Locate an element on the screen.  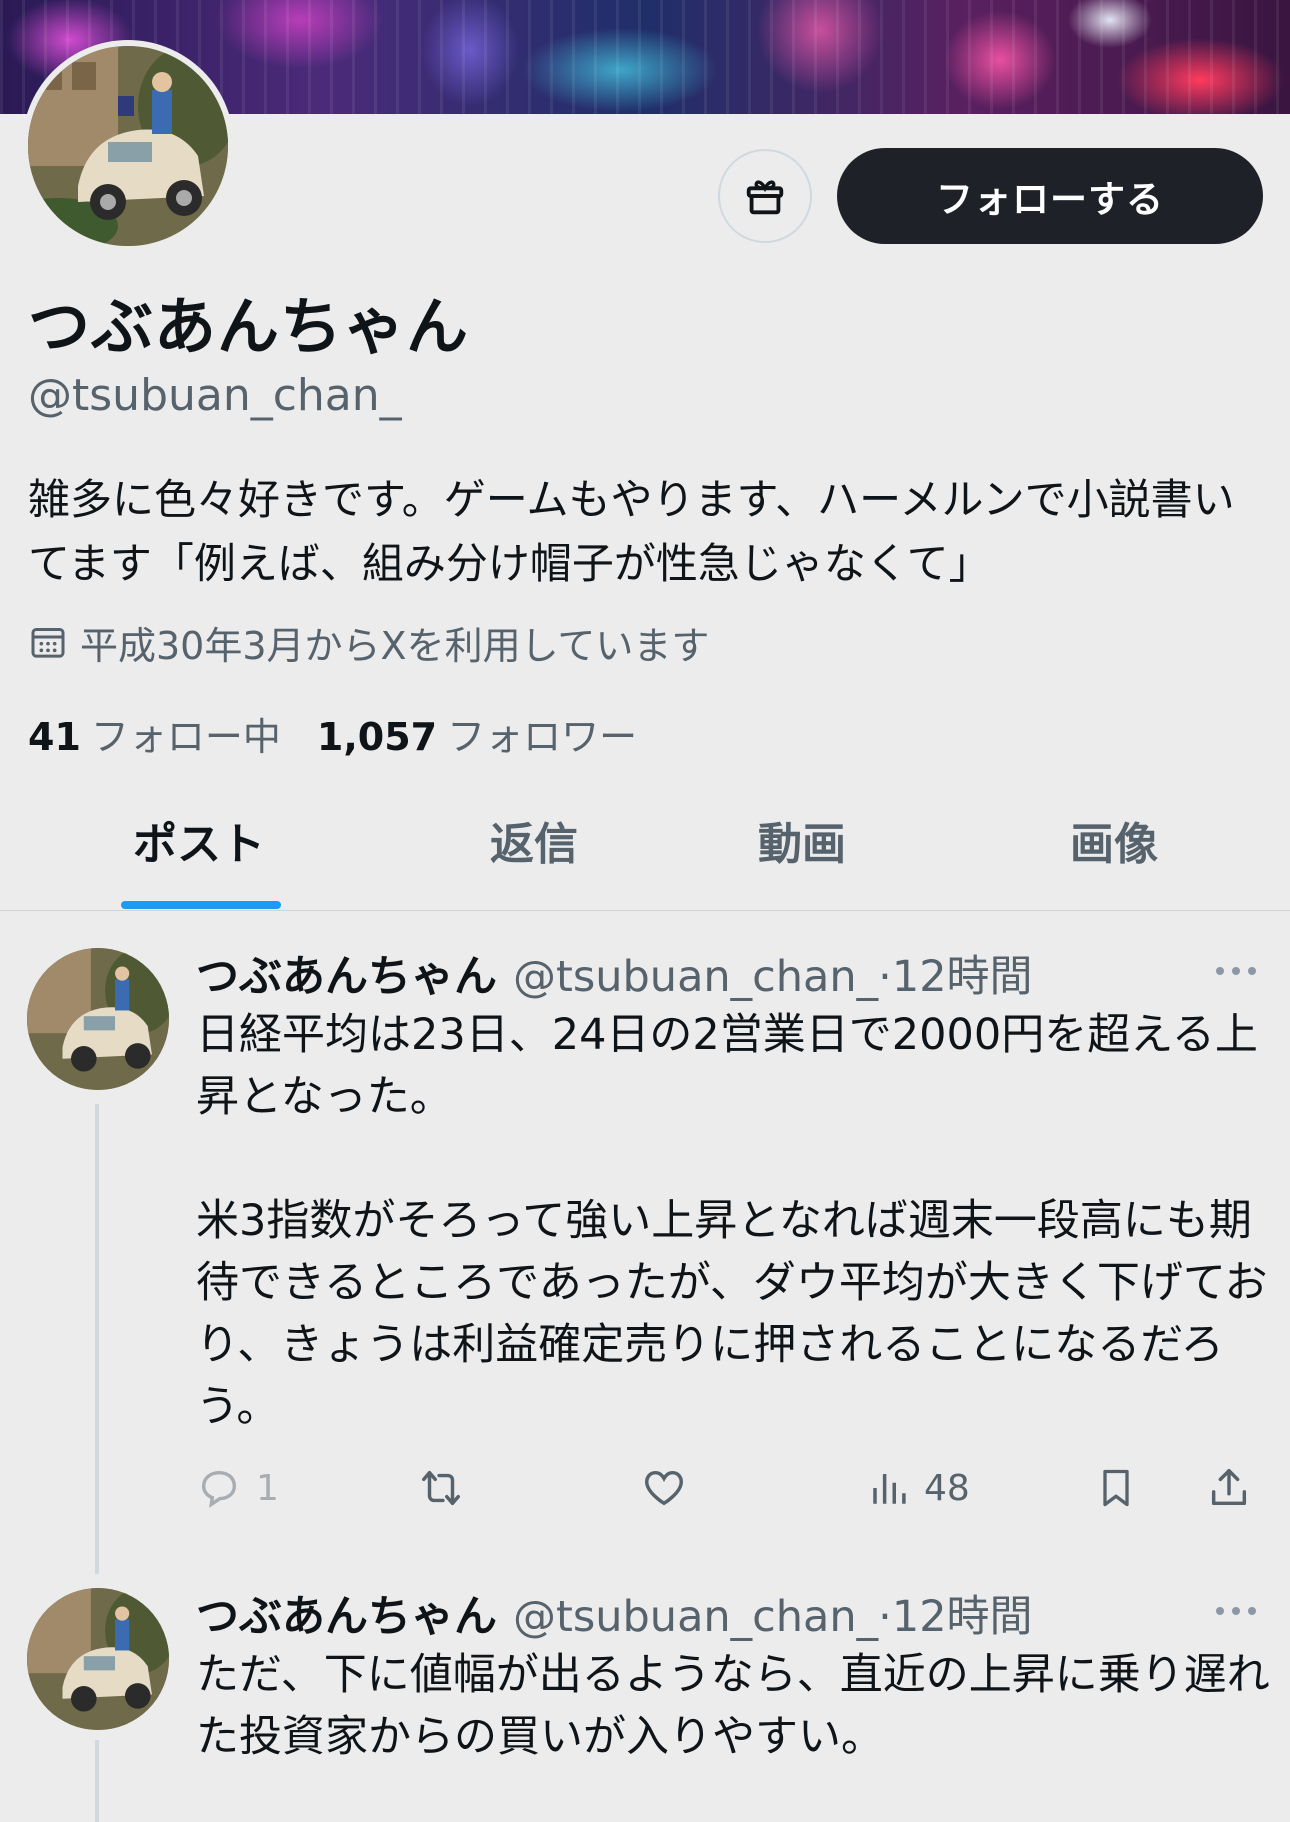
post-actions: 1 48 is located at coordinates (736, 1488).